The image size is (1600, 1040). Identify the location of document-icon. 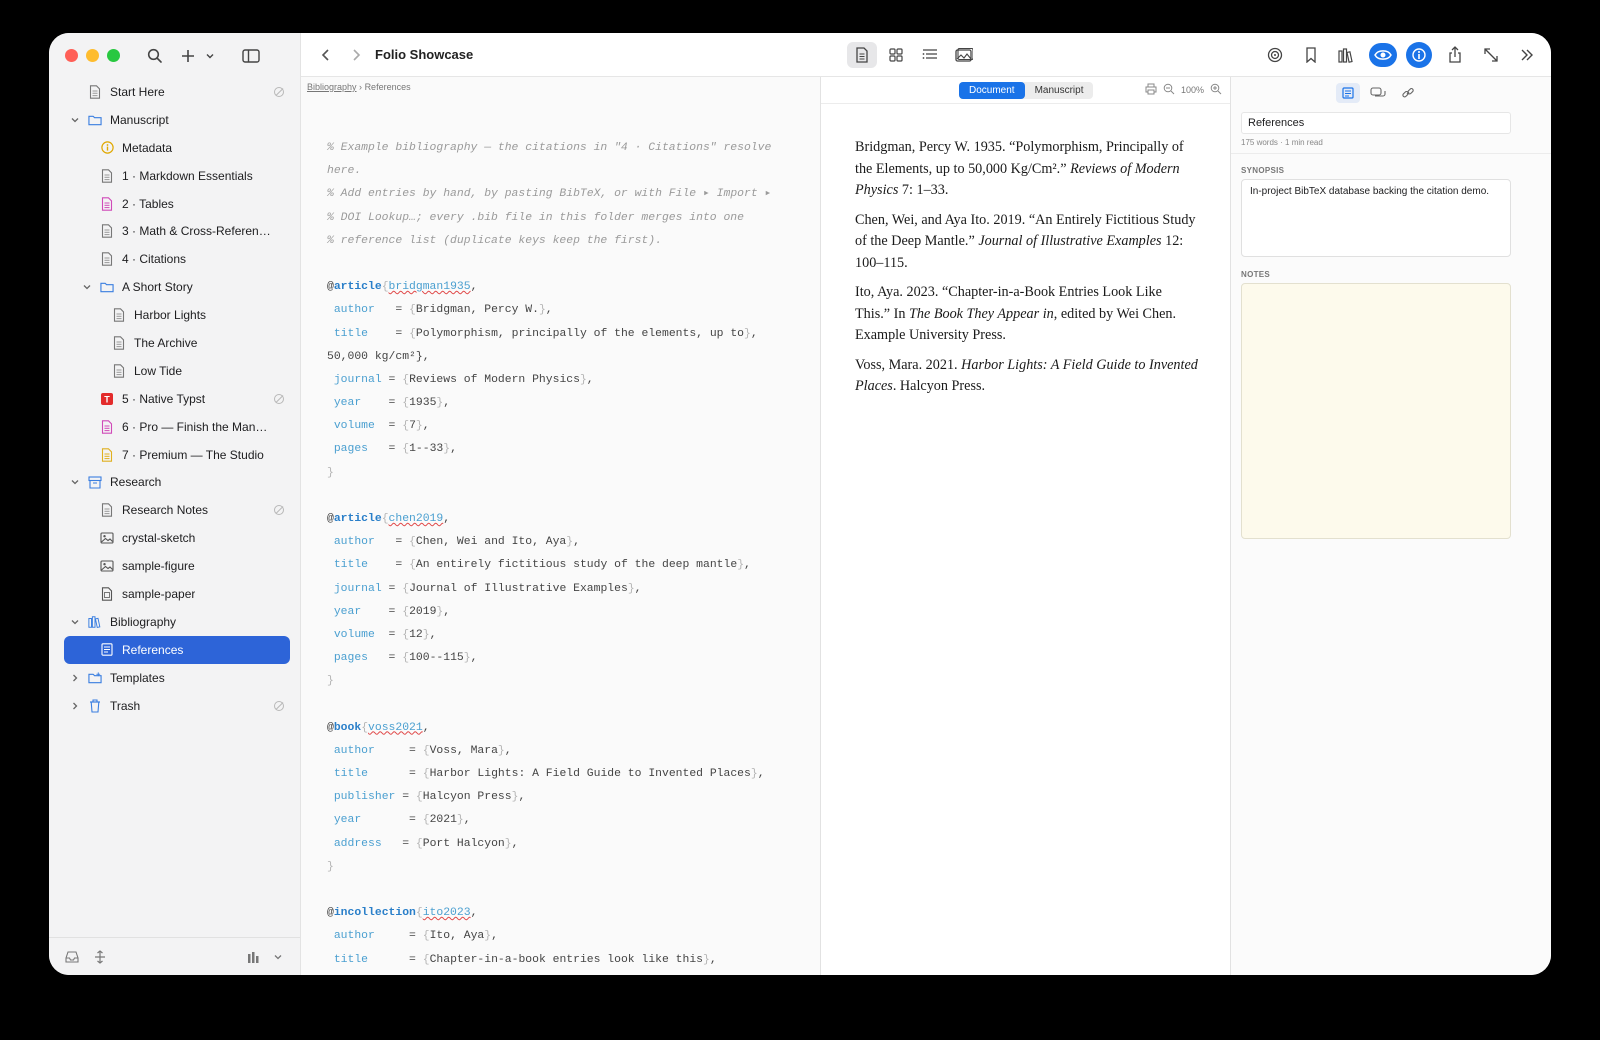
(119, 371).